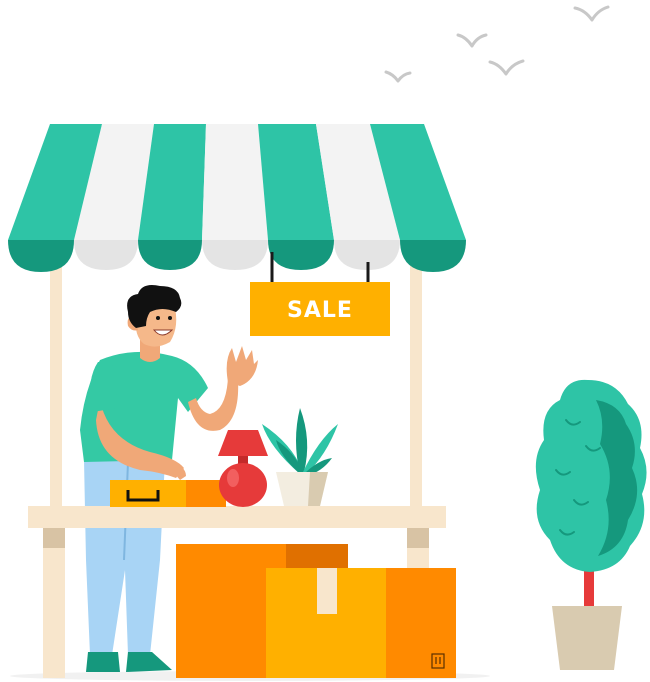  Describe the element at coordinates (237, 517) in the screenshot. I see `counter-top` at that location.